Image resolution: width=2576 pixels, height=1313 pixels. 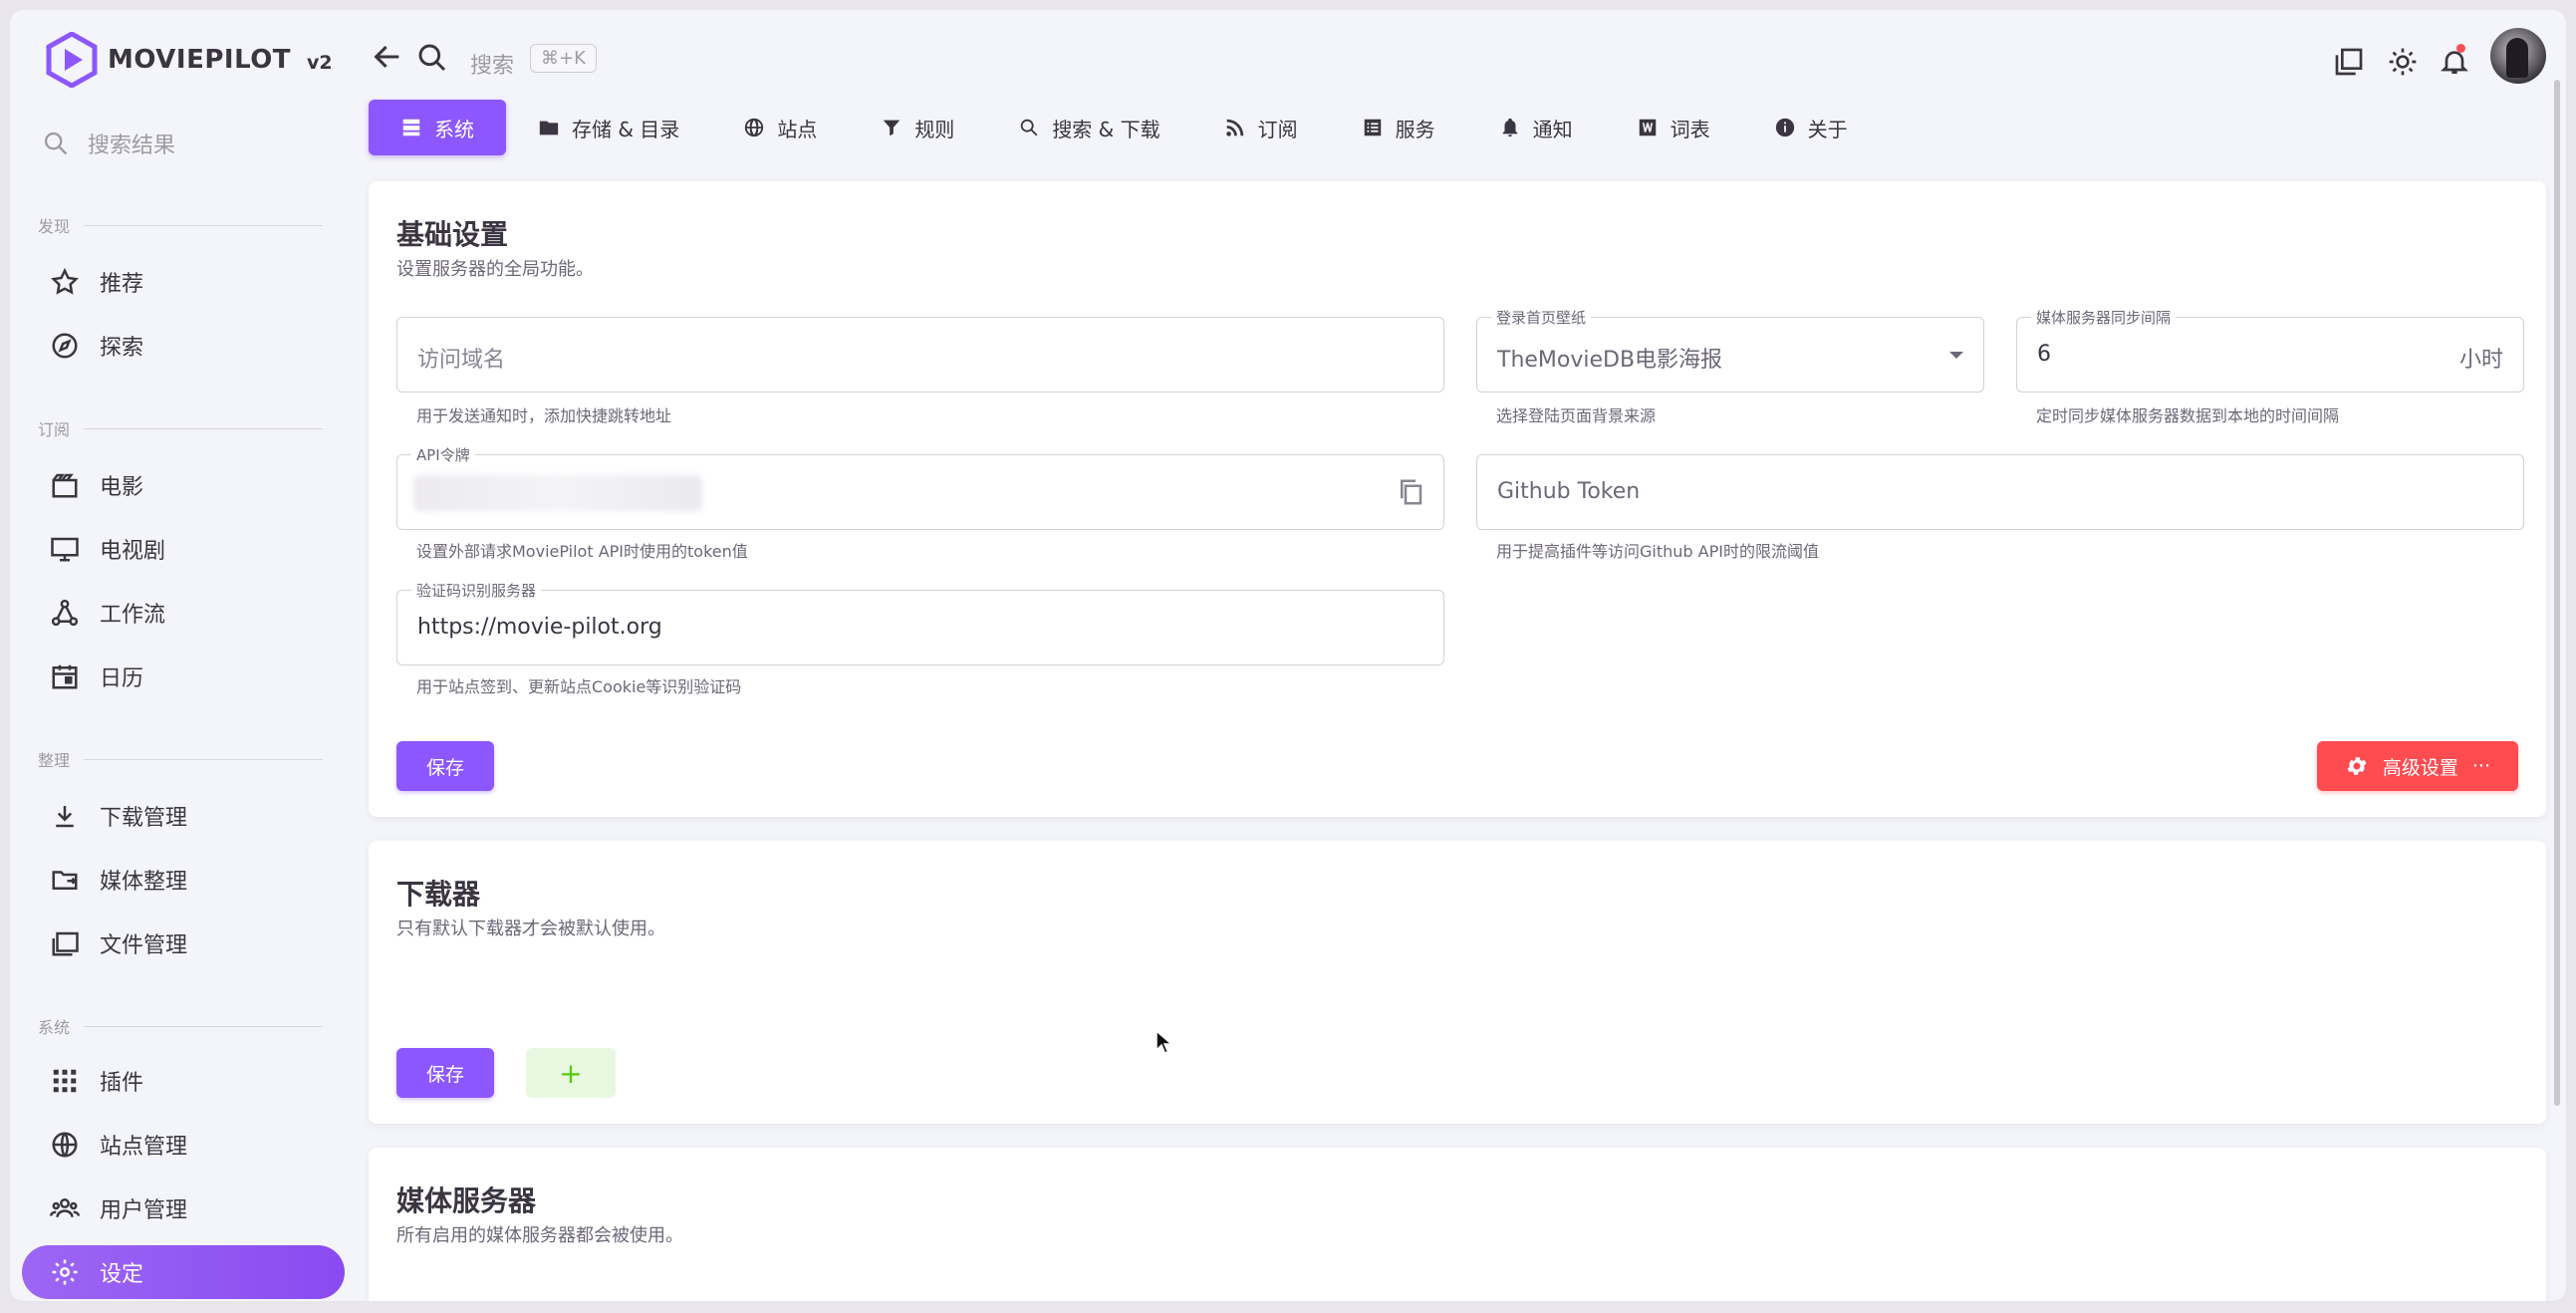 I want to click on filter-icon, so click(x=892, y=128).